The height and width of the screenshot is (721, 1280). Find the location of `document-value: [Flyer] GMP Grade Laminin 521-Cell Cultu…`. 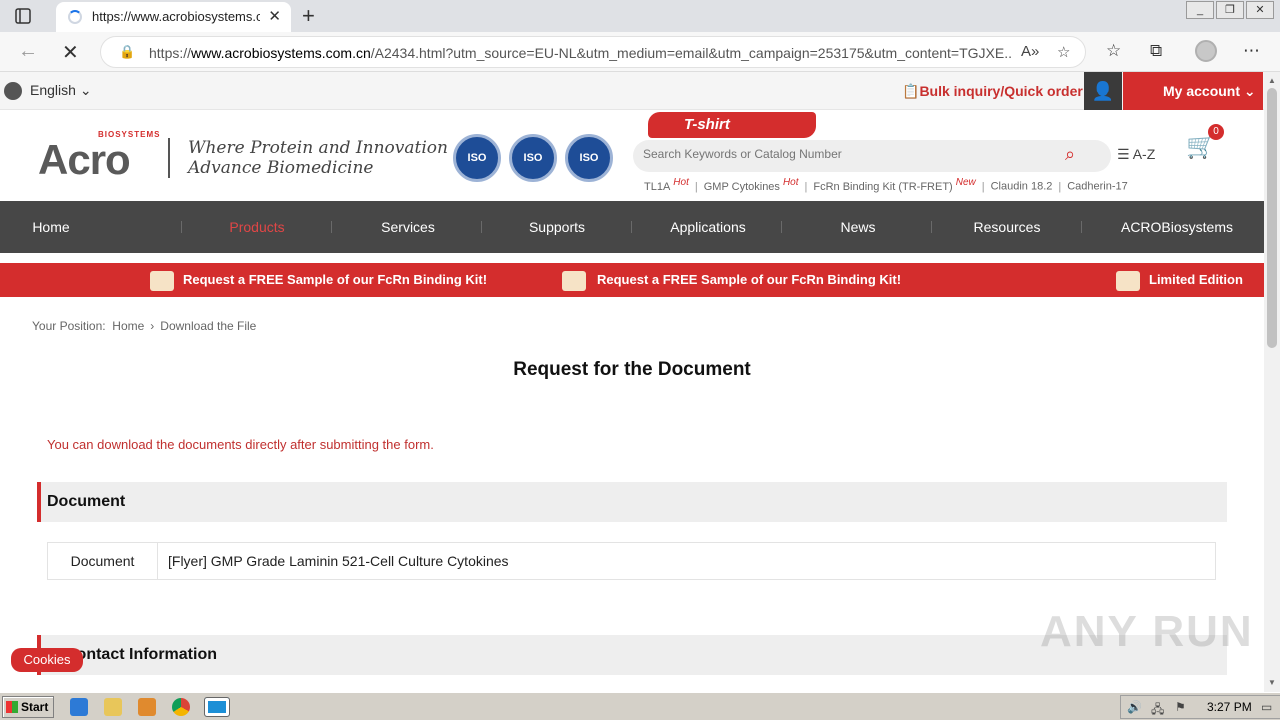

document-value: [Flyer] GMP Grade Laminin 521-Cell Cultu… is located at coordinates (338, 561).